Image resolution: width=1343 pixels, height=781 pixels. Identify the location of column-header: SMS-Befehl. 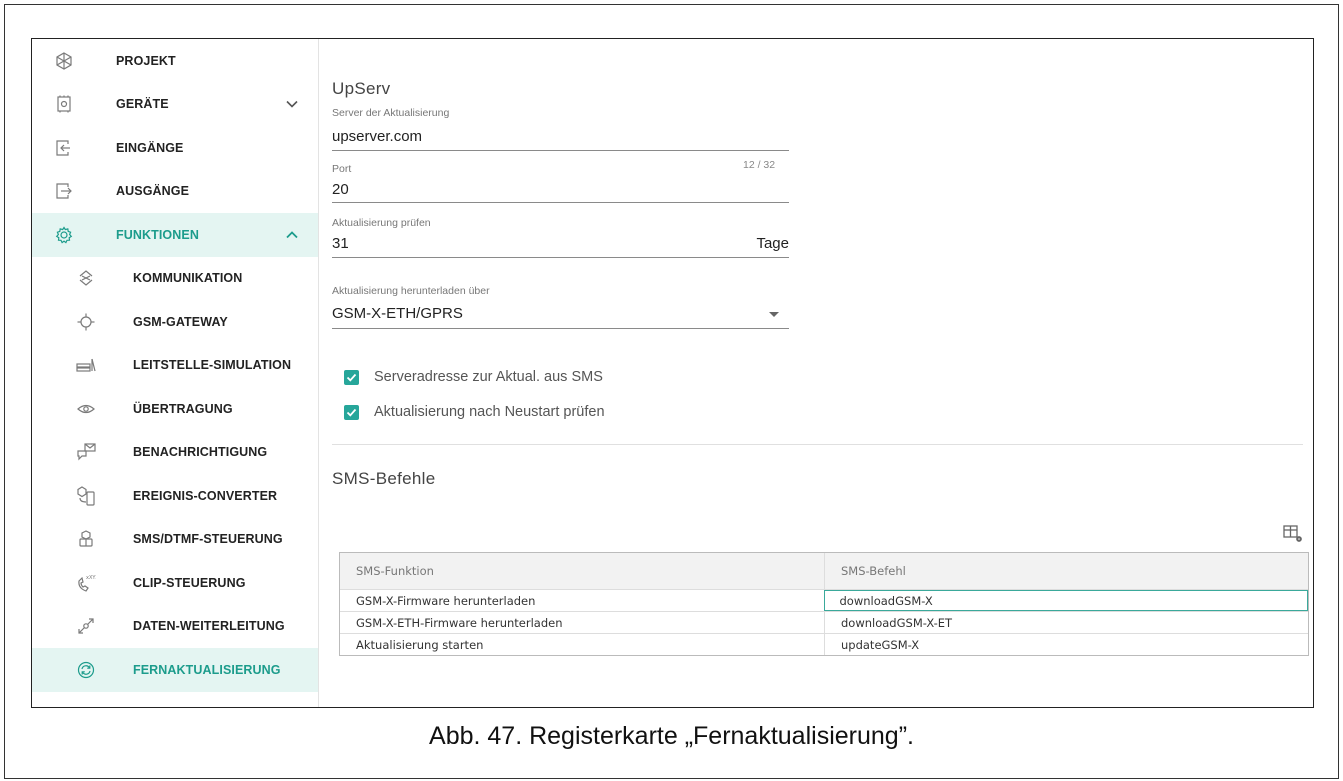
(1066, 571).